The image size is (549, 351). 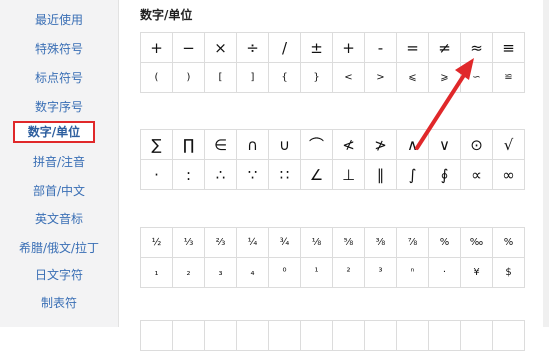 What do you see at coordinates (252, 174) in the screenshot?
I see `symbol-cell: ∵` at bounding box center [252, 174].